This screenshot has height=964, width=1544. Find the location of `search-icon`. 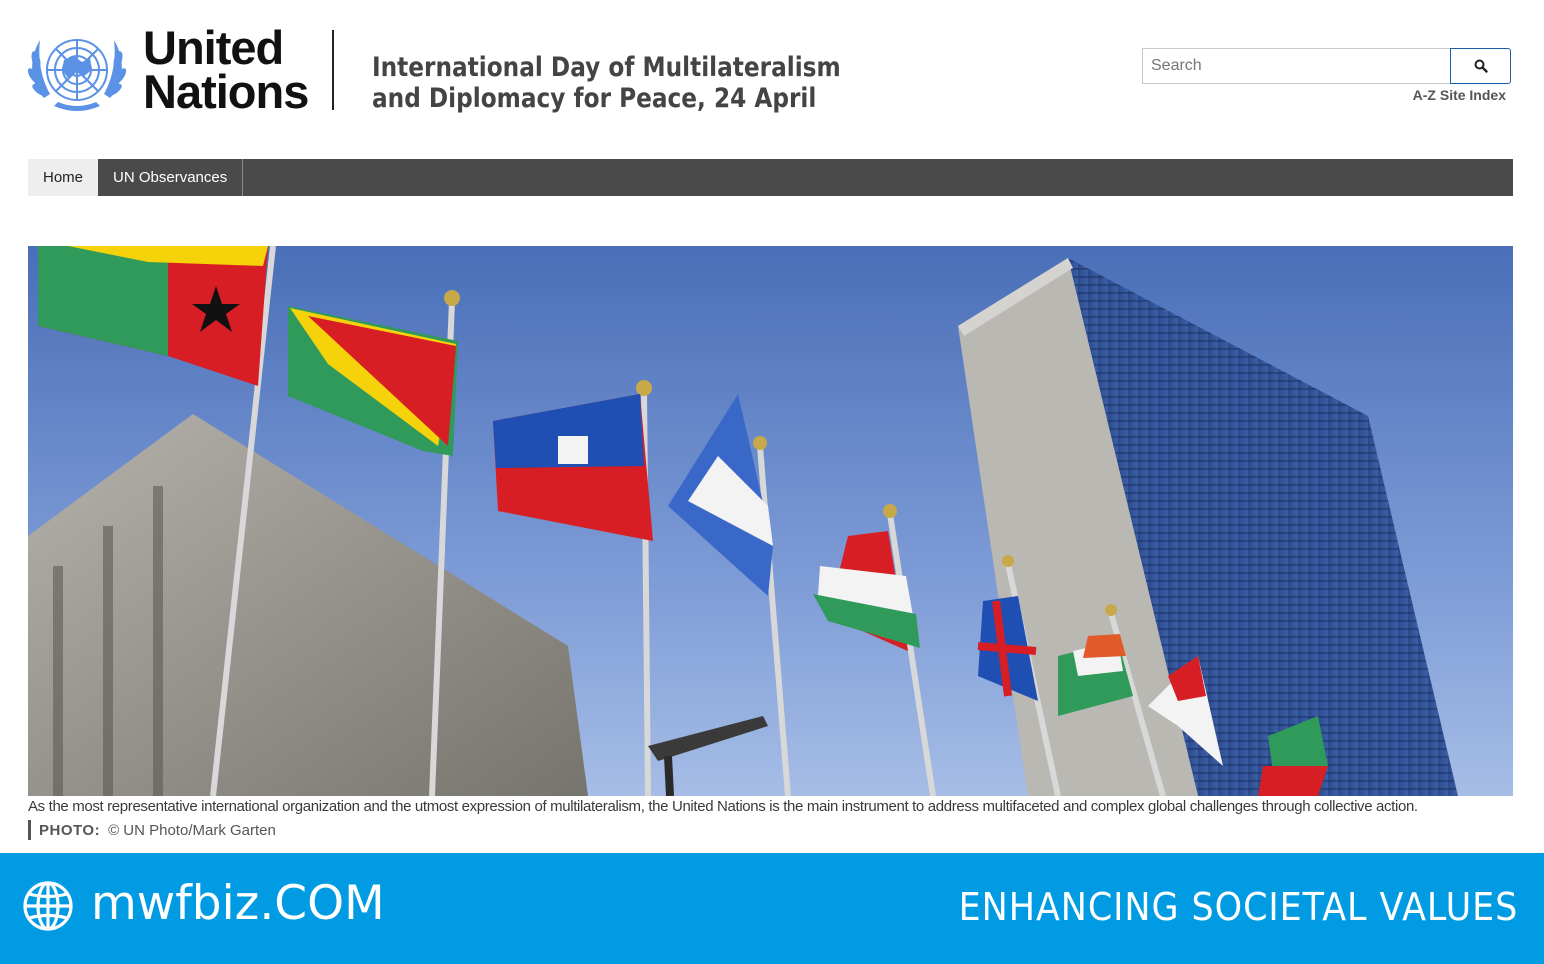

search-icon is located at coordinates (1481, 66).